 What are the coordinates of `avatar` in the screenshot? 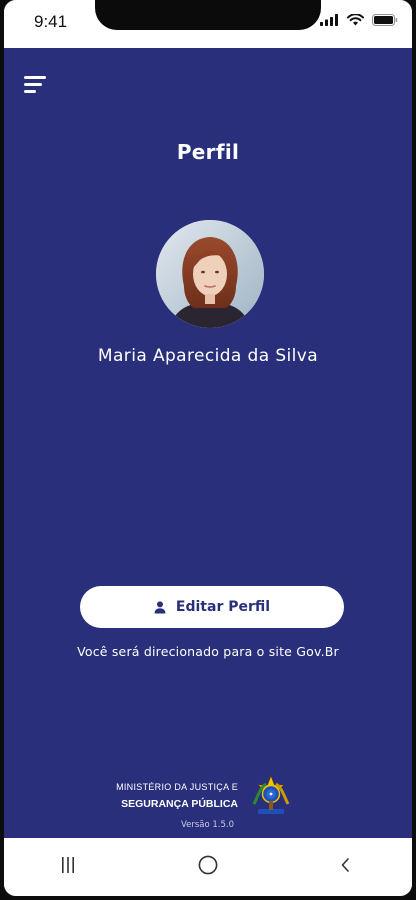 It's located at (210, 274).